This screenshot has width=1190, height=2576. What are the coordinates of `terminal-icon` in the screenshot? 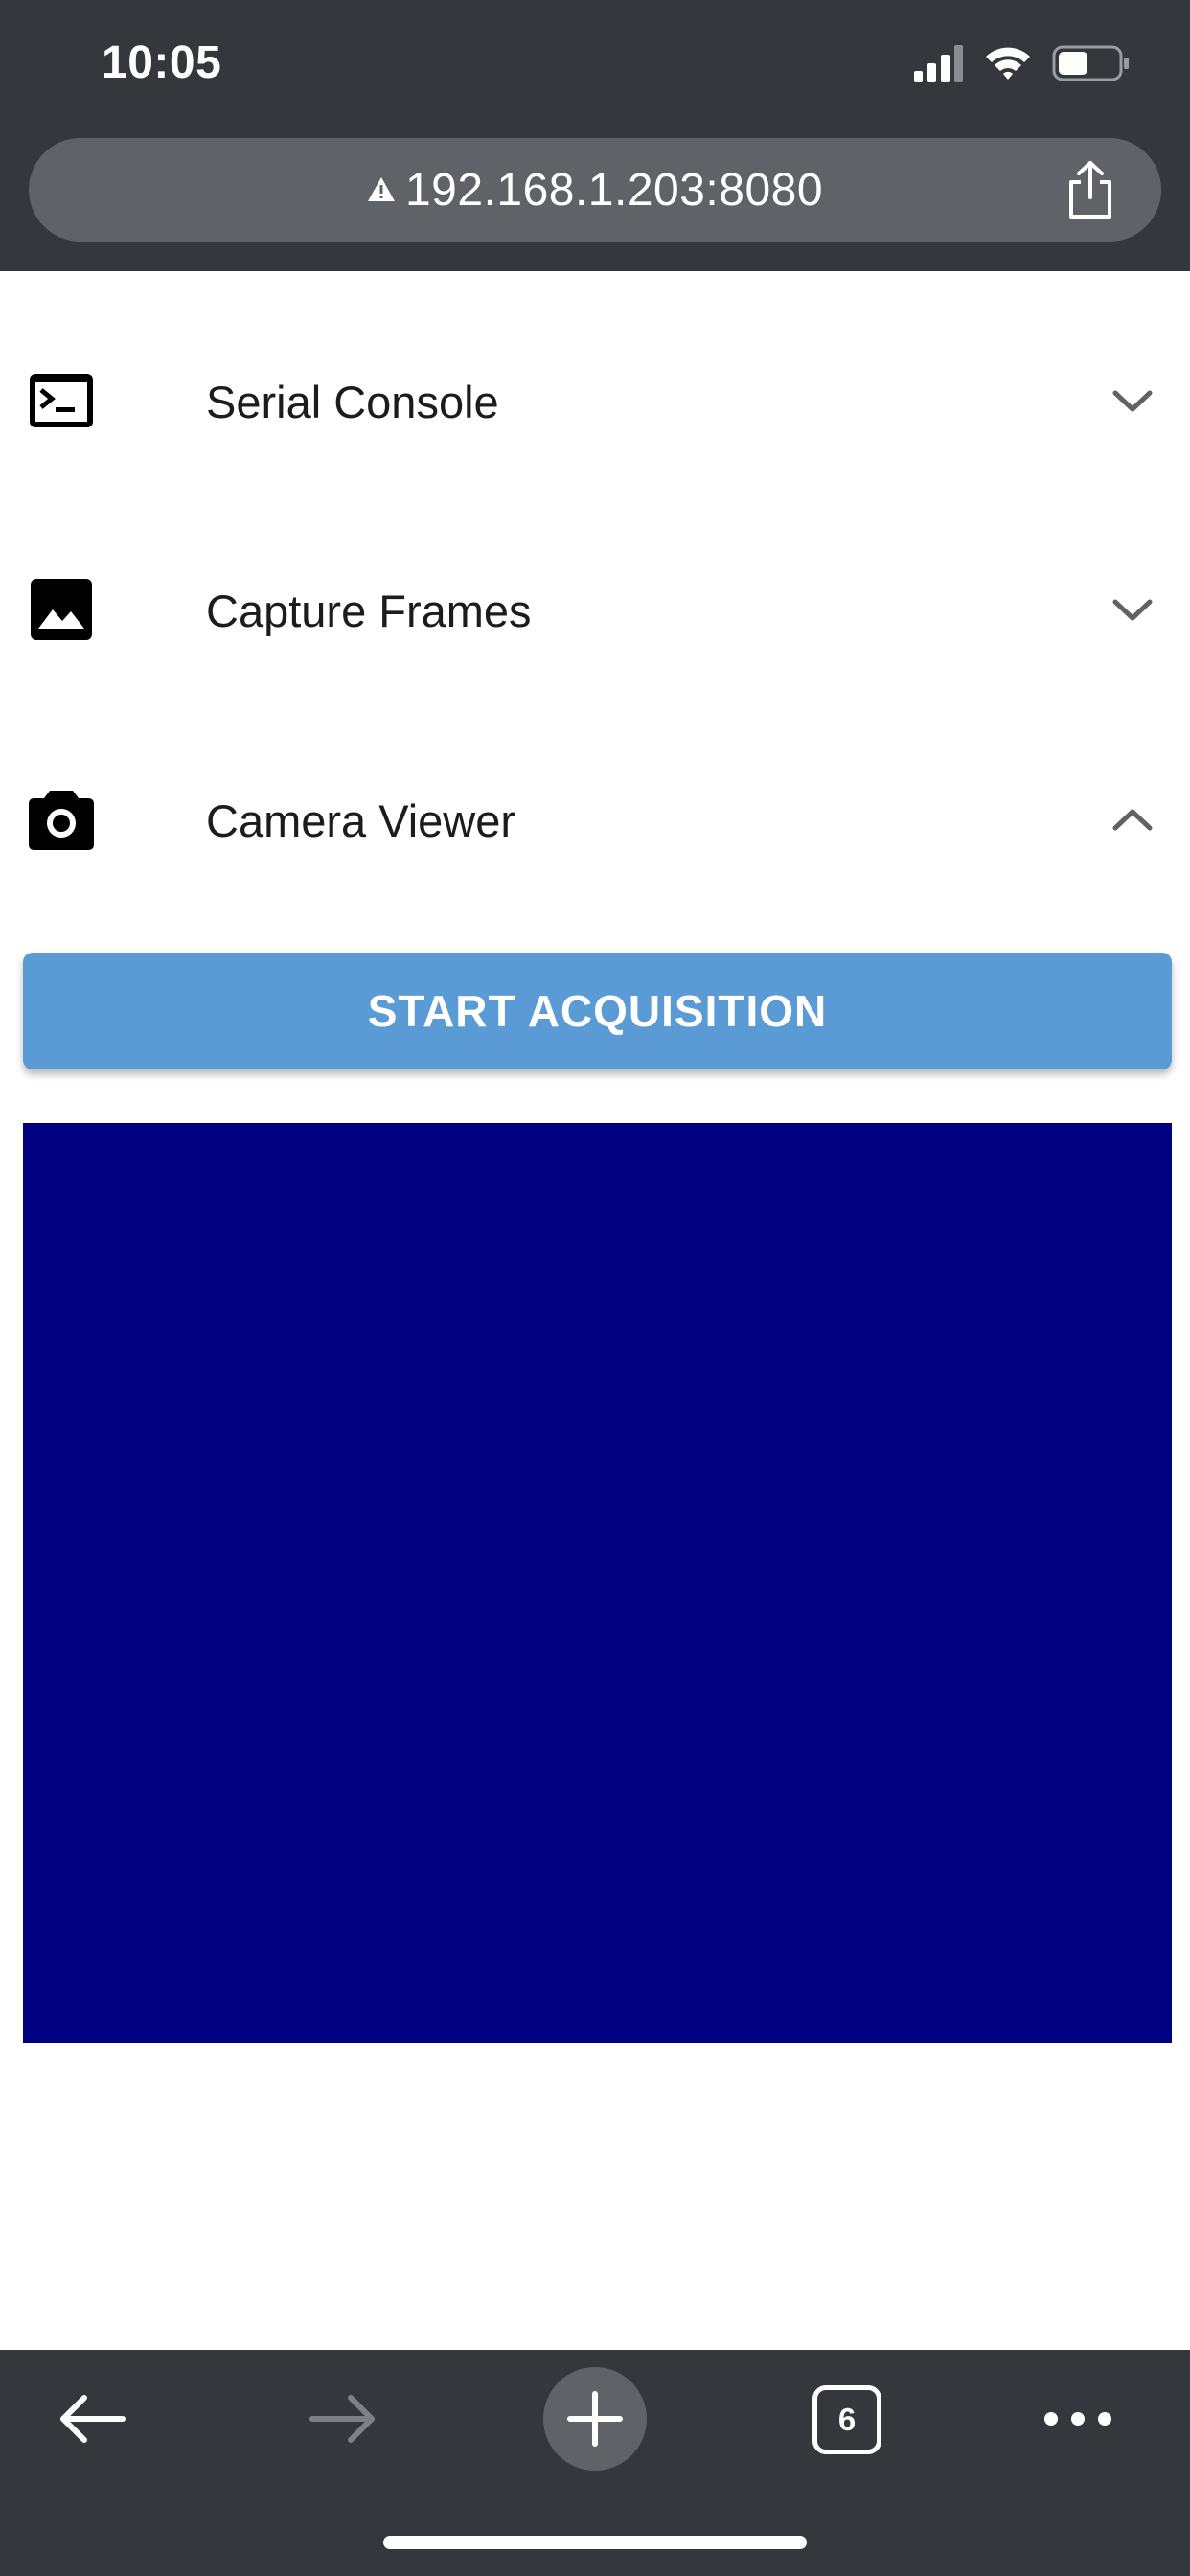 It's located at (62, 400).